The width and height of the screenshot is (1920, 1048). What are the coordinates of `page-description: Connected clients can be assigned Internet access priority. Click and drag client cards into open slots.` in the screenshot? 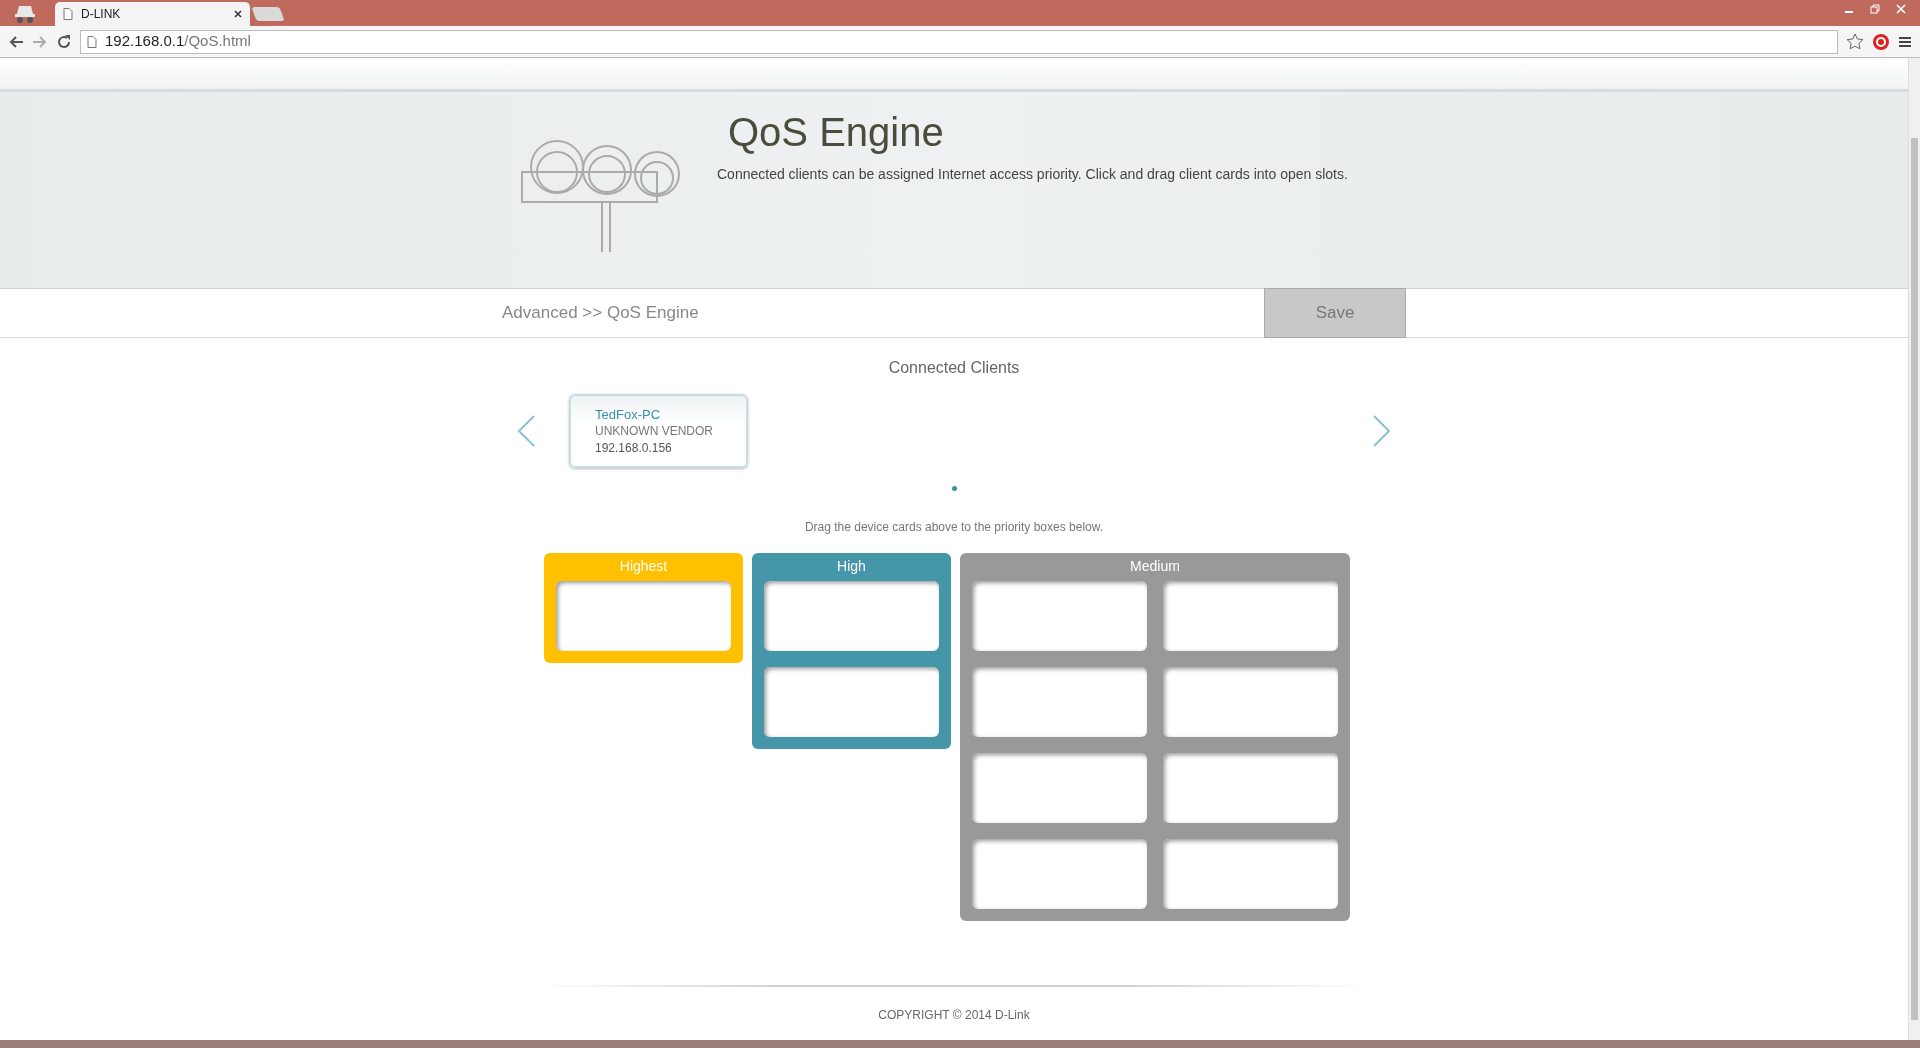 It's located at (1032, 174).